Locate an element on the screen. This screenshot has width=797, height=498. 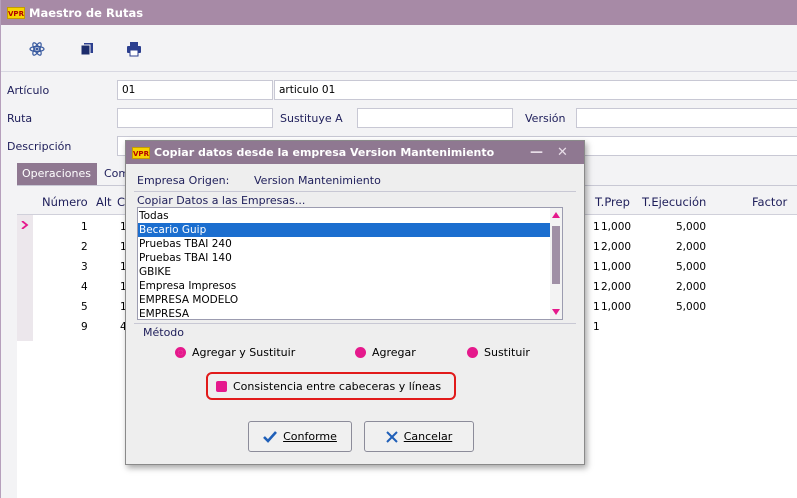
conforme-button: Conforme is located at coordinates (300, 436).